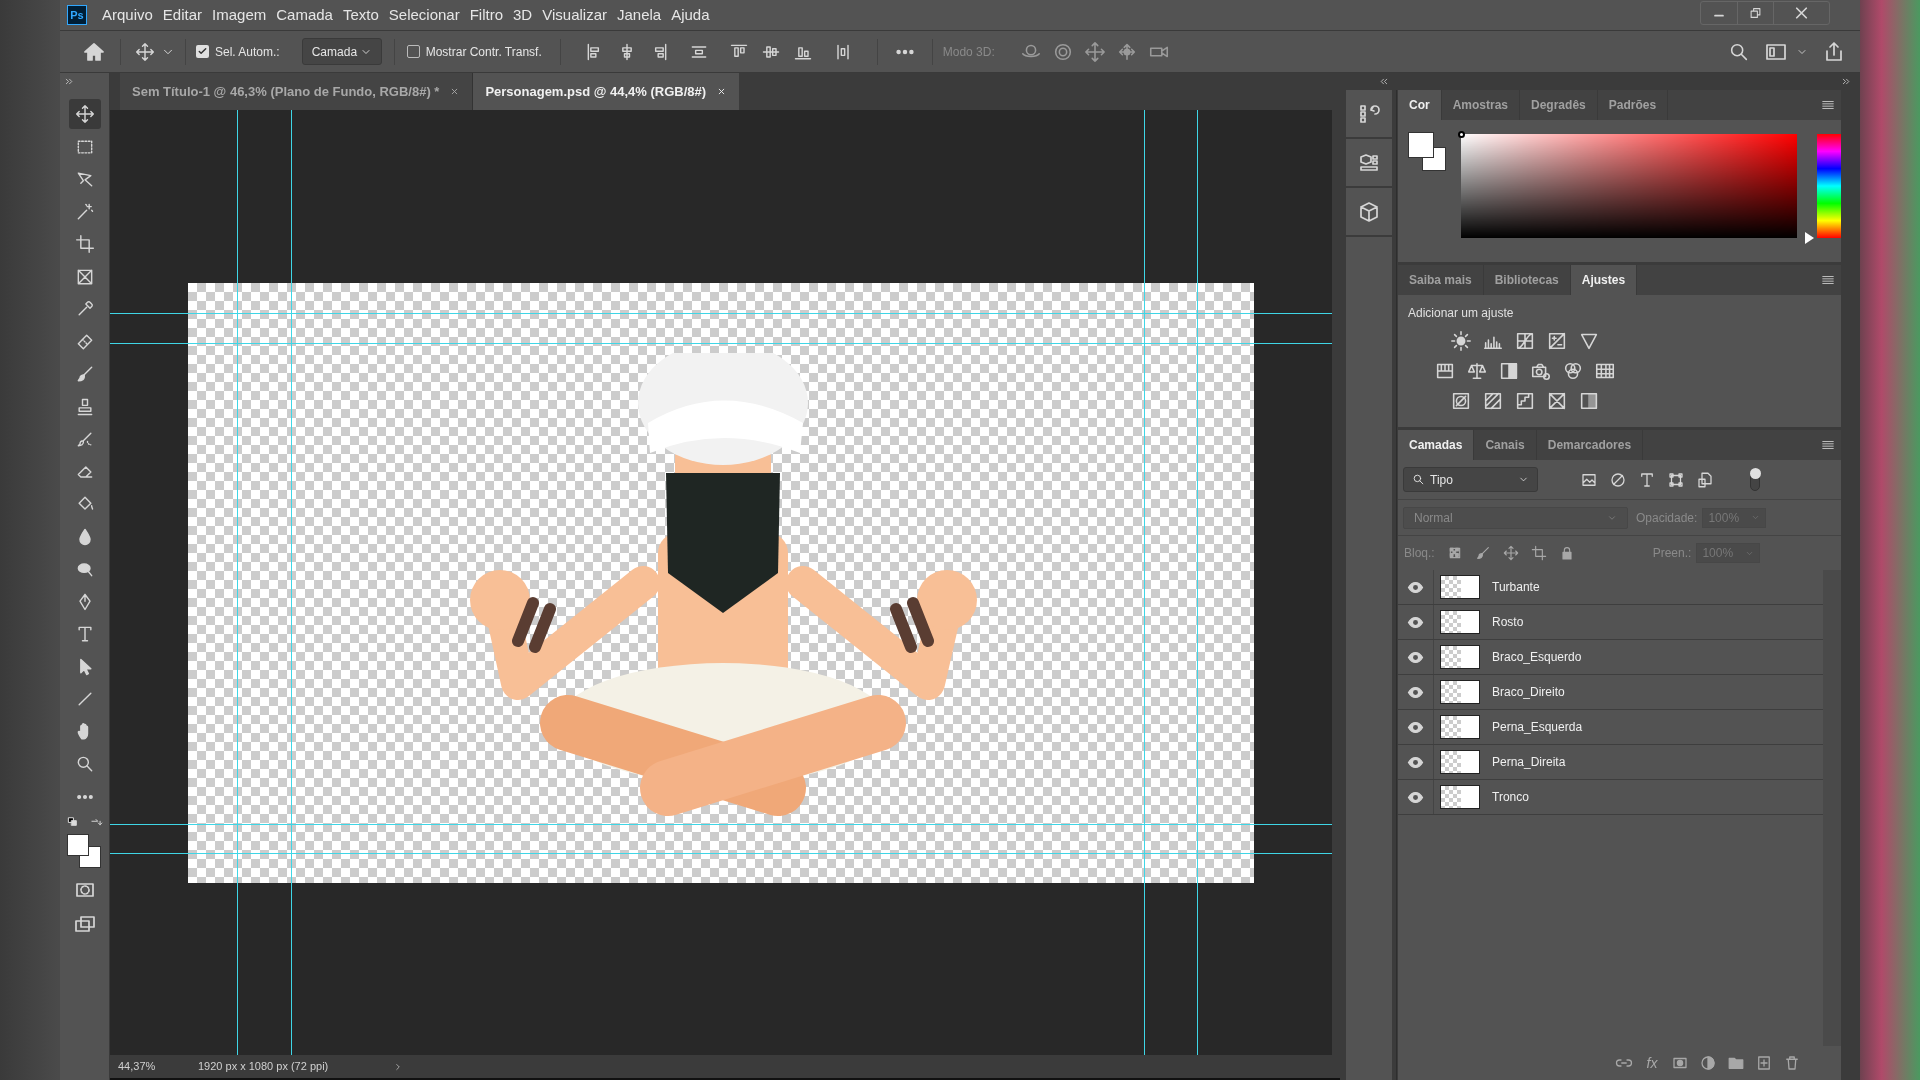 The image size is (1920, 1080). I want to click on caret-icon, so click(1756, 517).